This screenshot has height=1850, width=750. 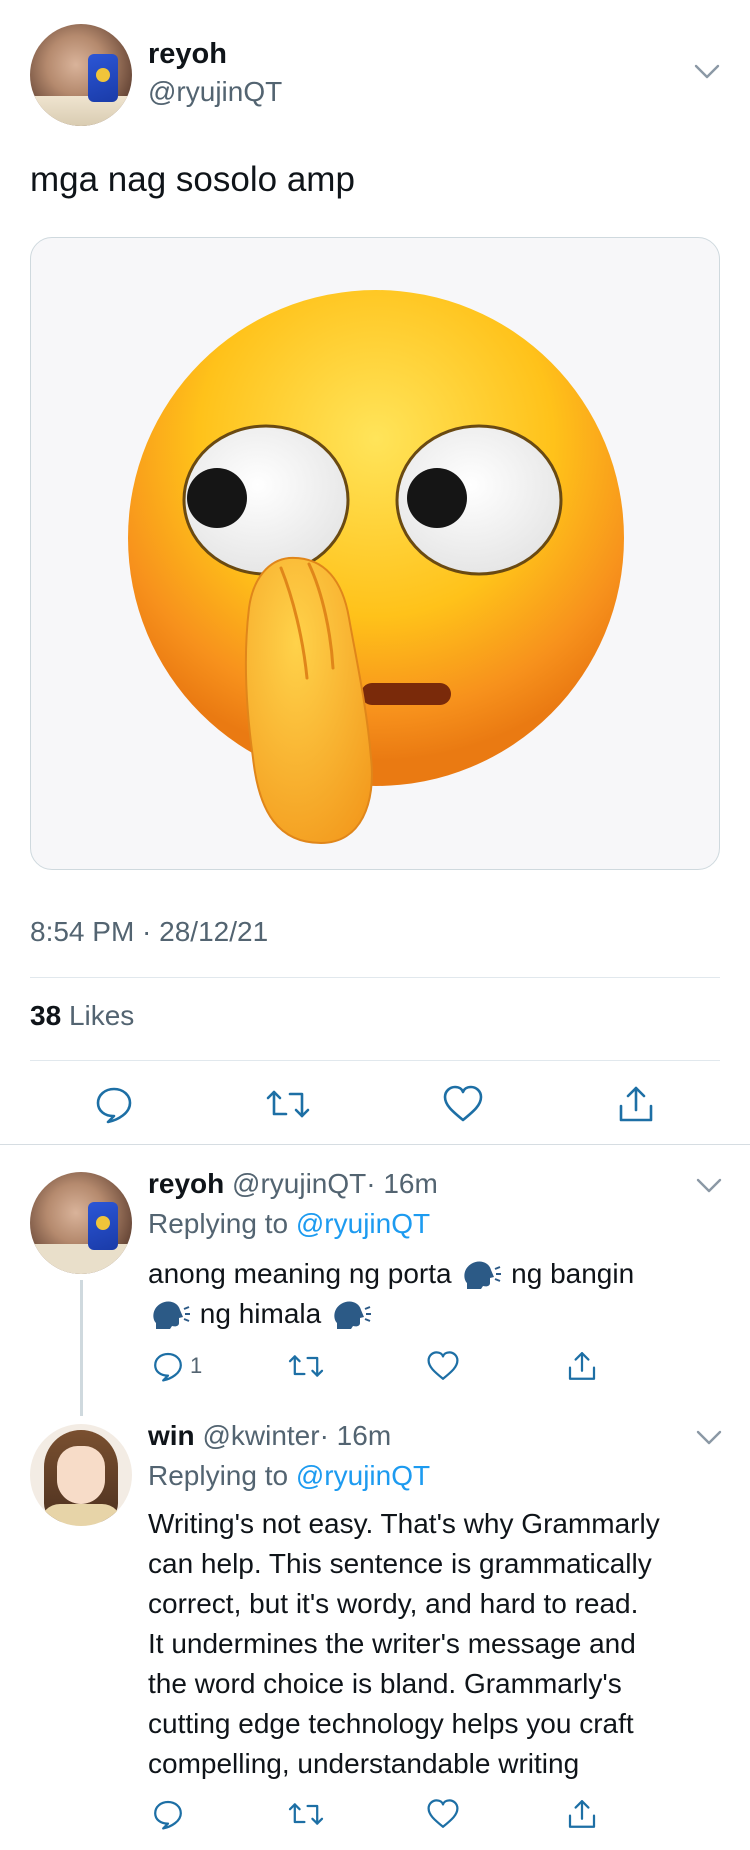 What do you see at coordinates (192, 179) in the screenshot?
I see `tweet-text: mga nag sosolo amp` at bounding box center [192, 179].